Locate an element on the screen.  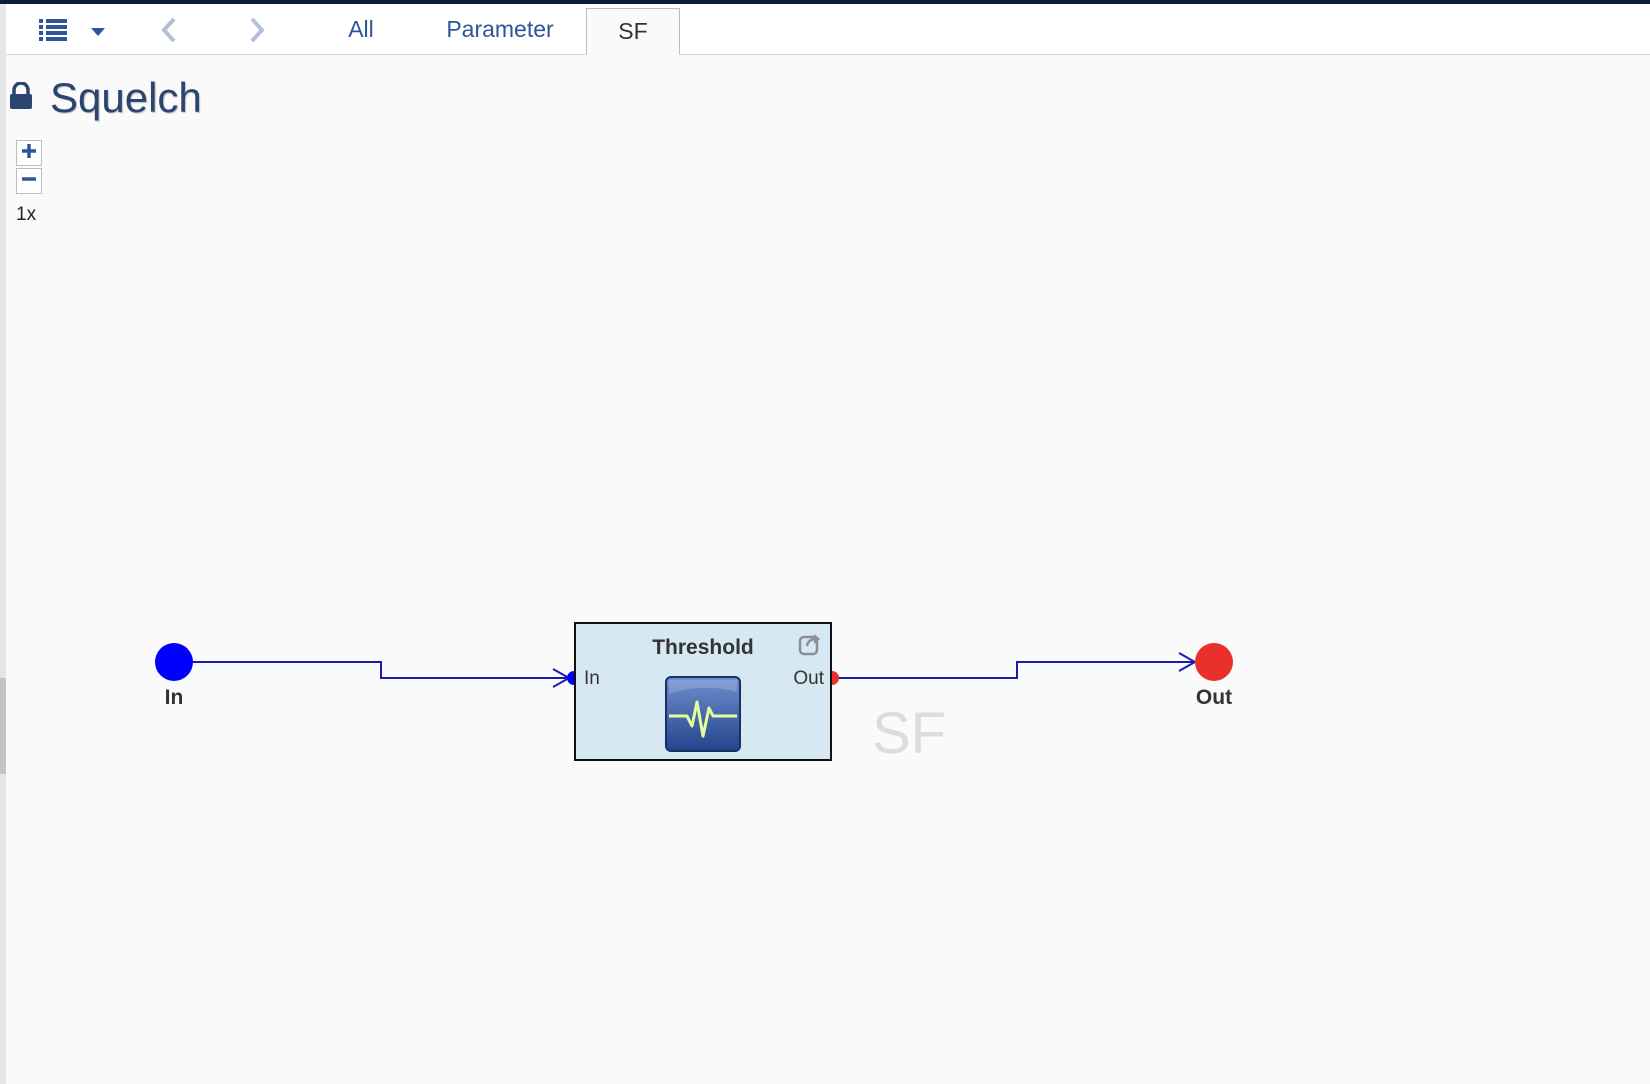
block-input-port-label: In is located at coordinates (592, 678).